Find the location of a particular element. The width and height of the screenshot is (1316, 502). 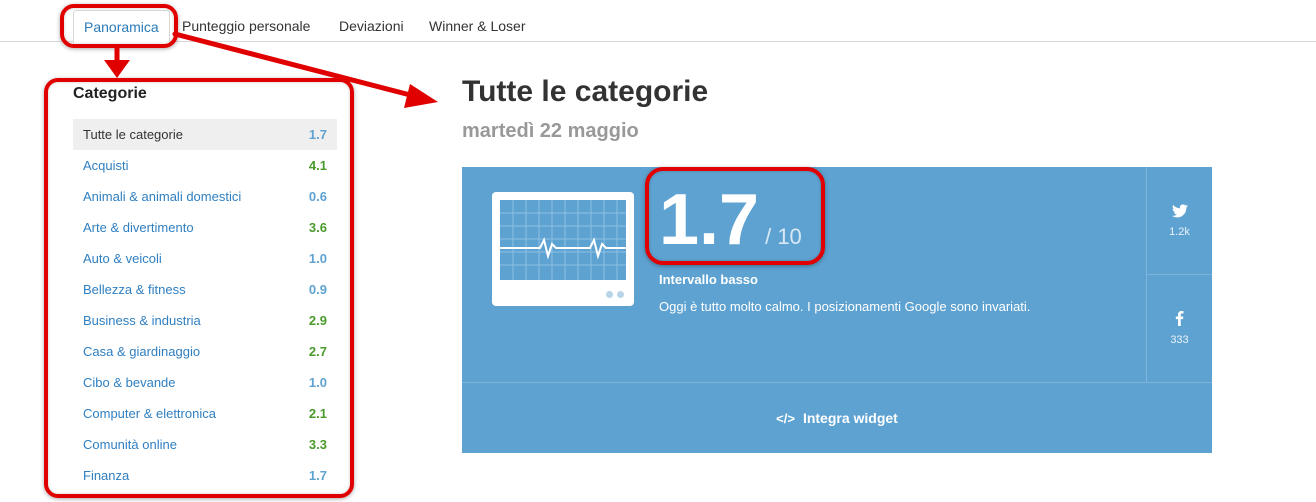

page-date: martedì 22 maggio is located at coordinates (550, 131).